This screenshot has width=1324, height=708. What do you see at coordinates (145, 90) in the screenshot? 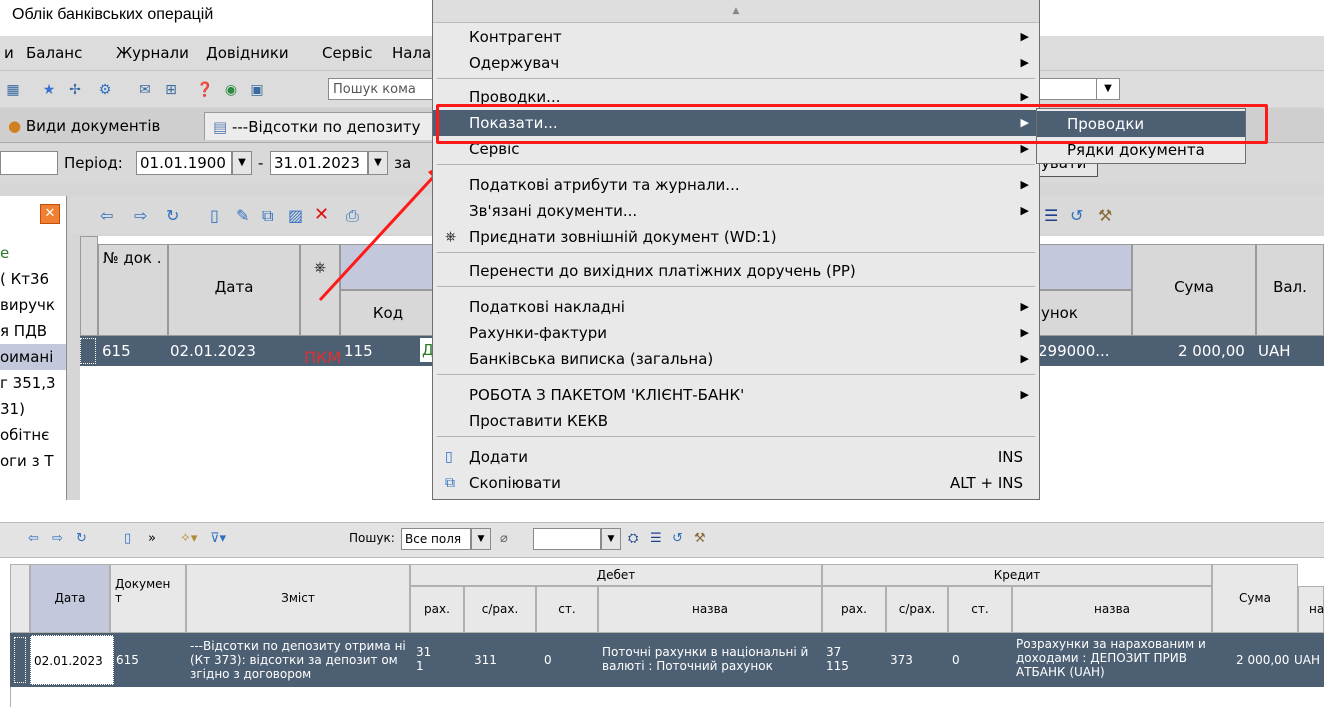
I see `mail-icon: ✉` at bounding box center [145, 90].